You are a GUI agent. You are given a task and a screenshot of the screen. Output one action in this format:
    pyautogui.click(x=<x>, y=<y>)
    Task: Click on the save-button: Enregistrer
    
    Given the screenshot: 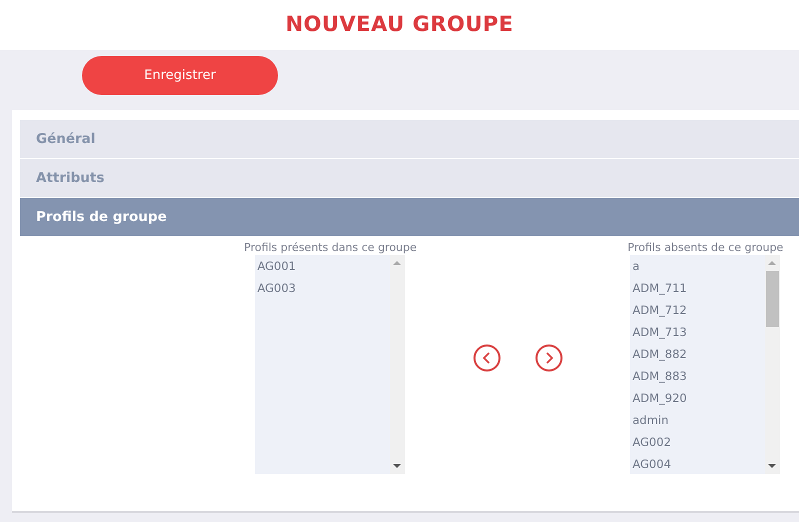 What is the action you would take?
    pyautogui.click(x=180, y=75)
    